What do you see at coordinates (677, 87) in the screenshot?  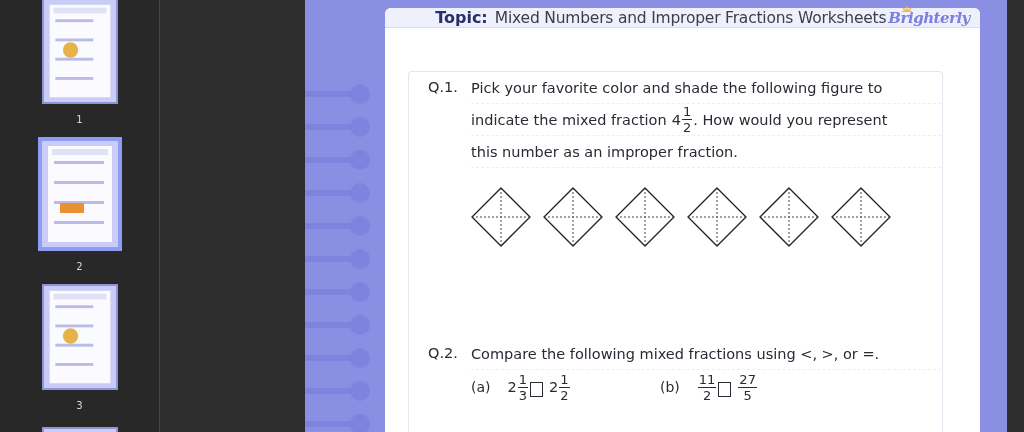 I see `question-text: Pick your favorite color and shade the following figure to` at bounding box center [677, 87].